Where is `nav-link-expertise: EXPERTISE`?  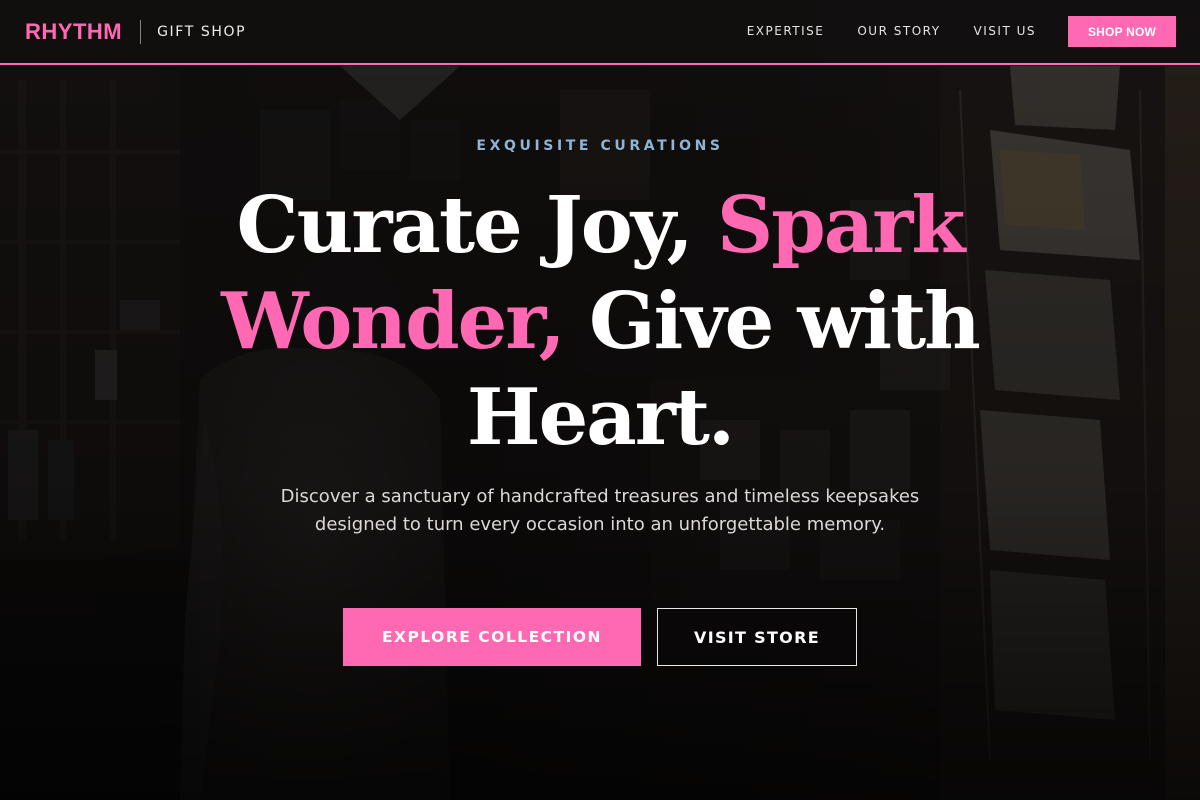 nav-link-expertise: EXPERTISE is located at coordinates (786, 31).